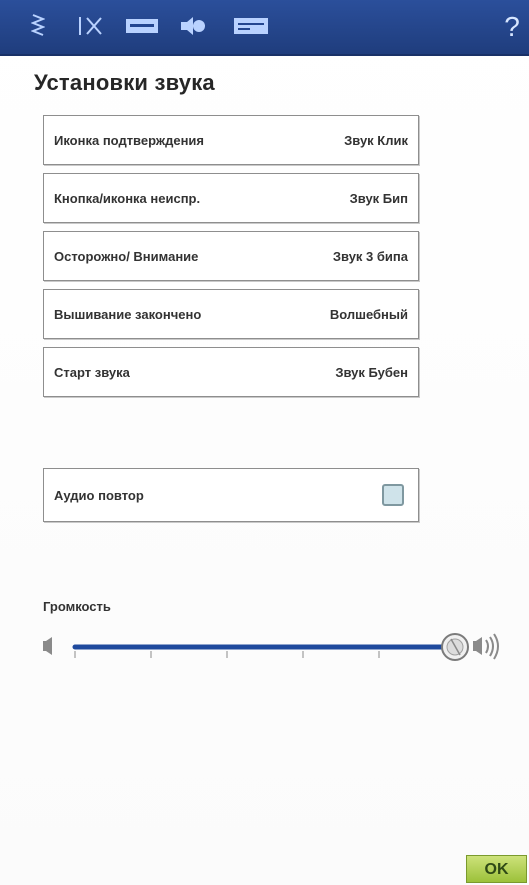 Image resolution: width=529 pixels, height=885 pixels. I want to click on setting-row-startup-sound: Старт звука Звук Бубен, so click(231, 372).